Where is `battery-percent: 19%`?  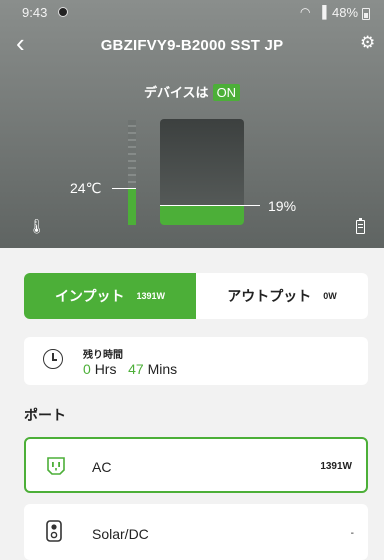
battery-percent: 19% is located at coordinates (282, 206).